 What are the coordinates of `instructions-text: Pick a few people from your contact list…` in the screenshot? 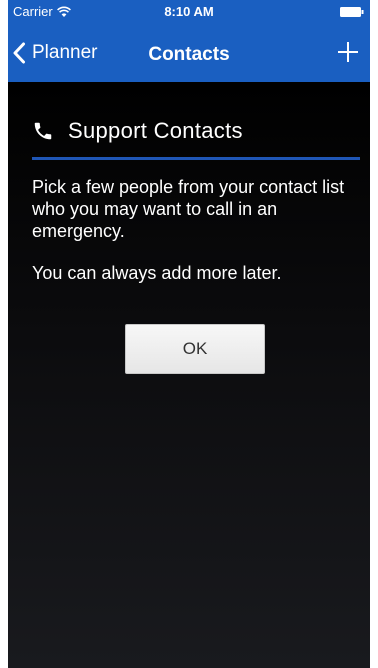 It's located at (188, 209).